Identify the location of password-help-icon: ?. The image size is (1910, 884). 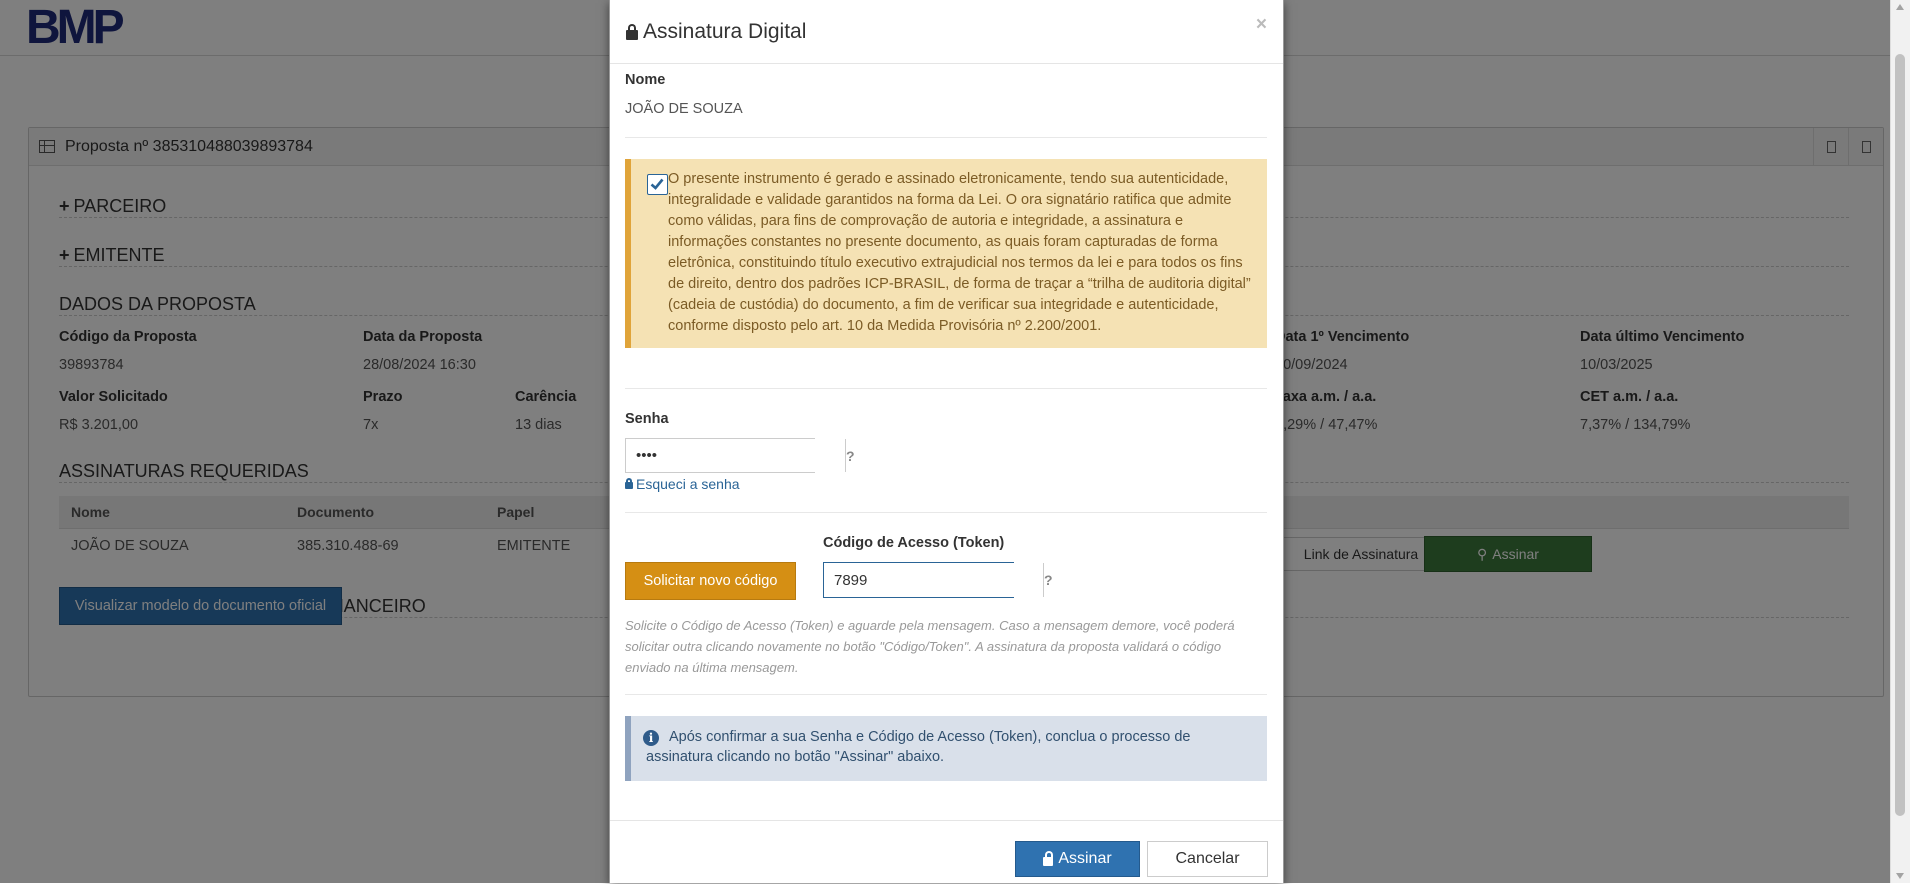
(850, 455).